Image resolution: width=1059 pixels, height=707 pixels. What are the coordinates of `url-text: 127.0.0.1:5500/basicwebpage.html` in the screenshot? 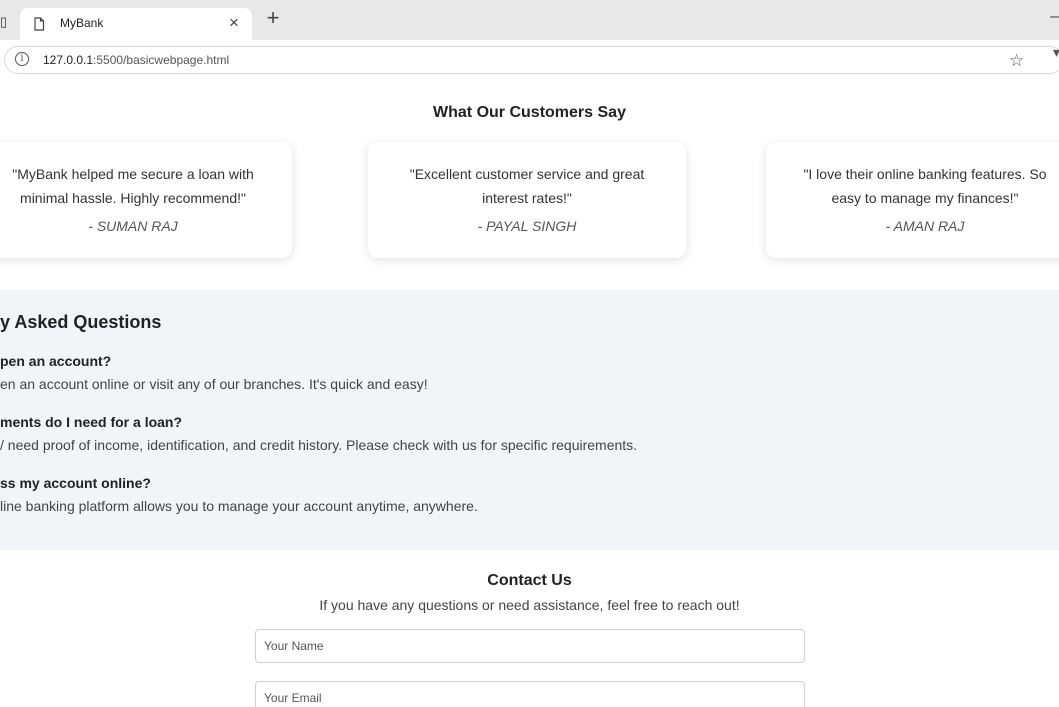 It's located at (136, 60).